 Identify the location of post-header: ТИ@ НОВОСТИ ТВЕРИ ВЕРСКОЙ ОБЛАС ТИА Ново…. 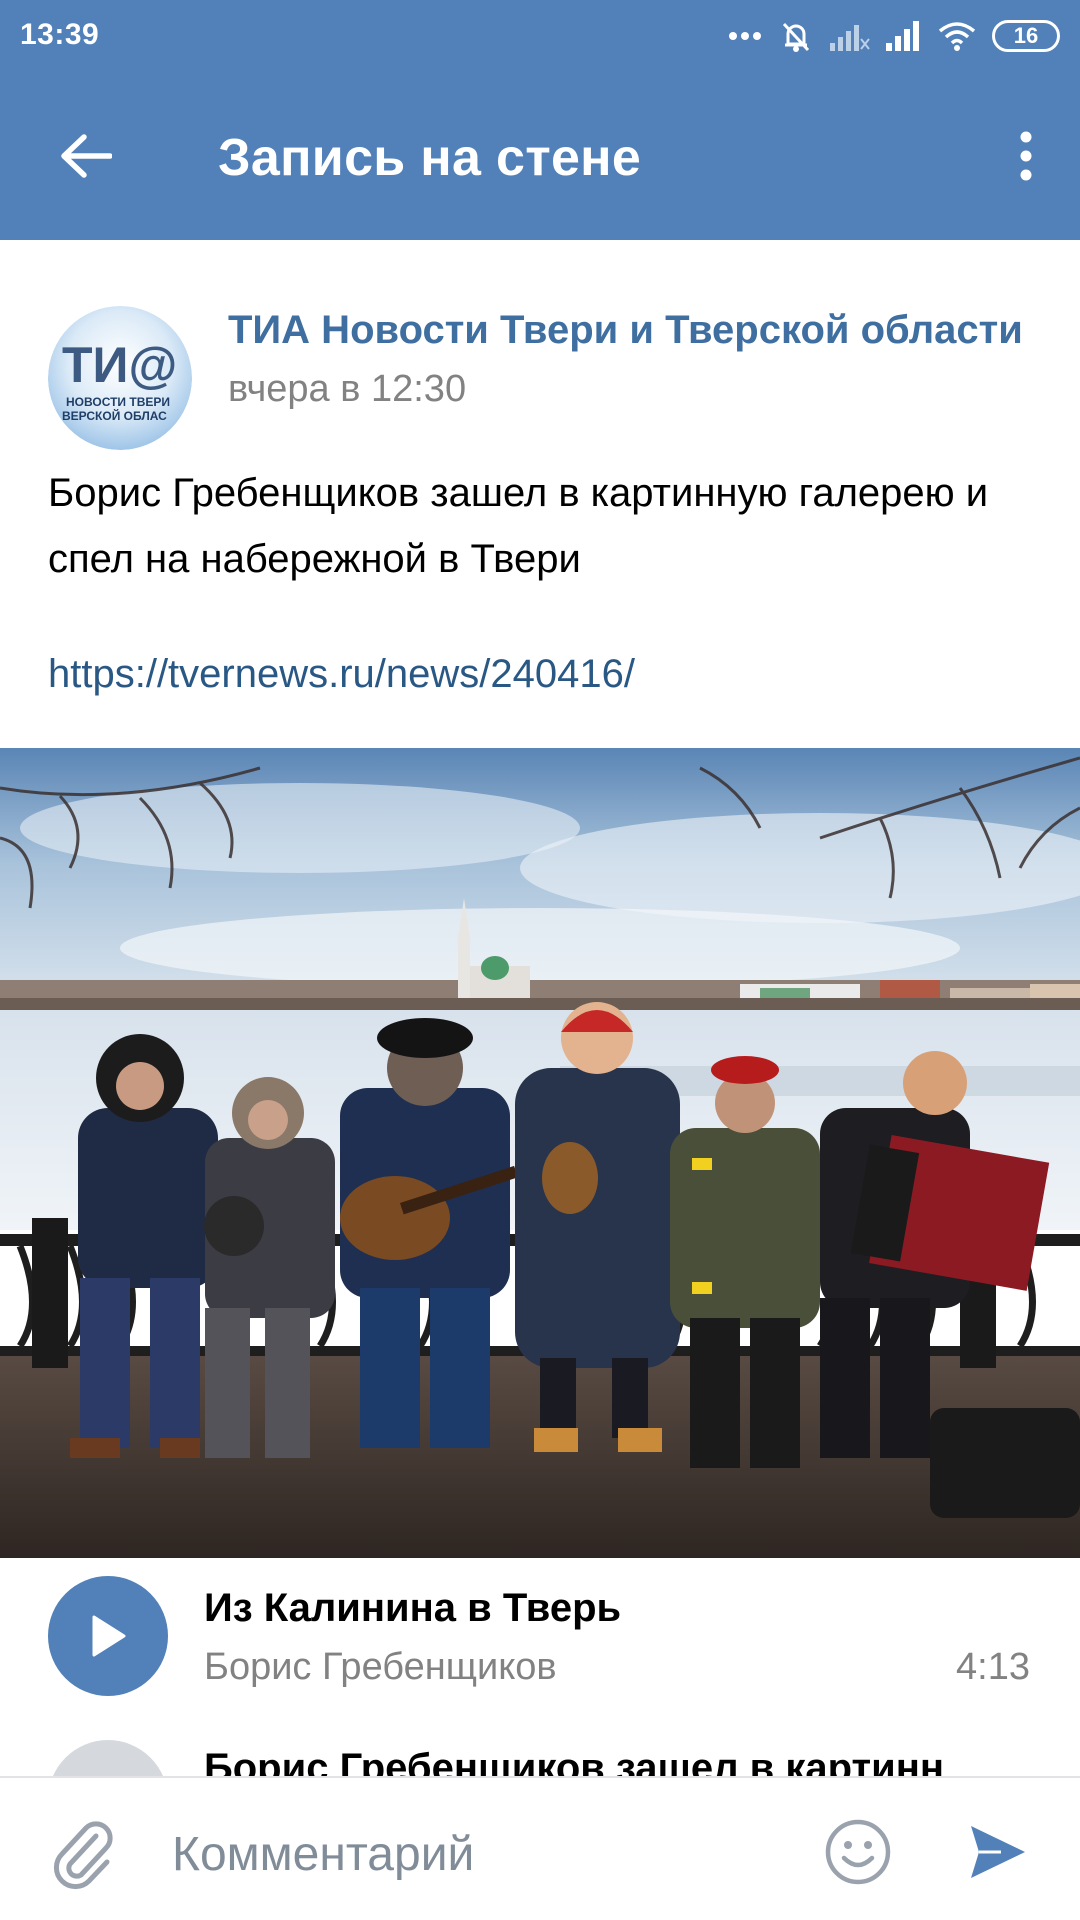
(540, 360).